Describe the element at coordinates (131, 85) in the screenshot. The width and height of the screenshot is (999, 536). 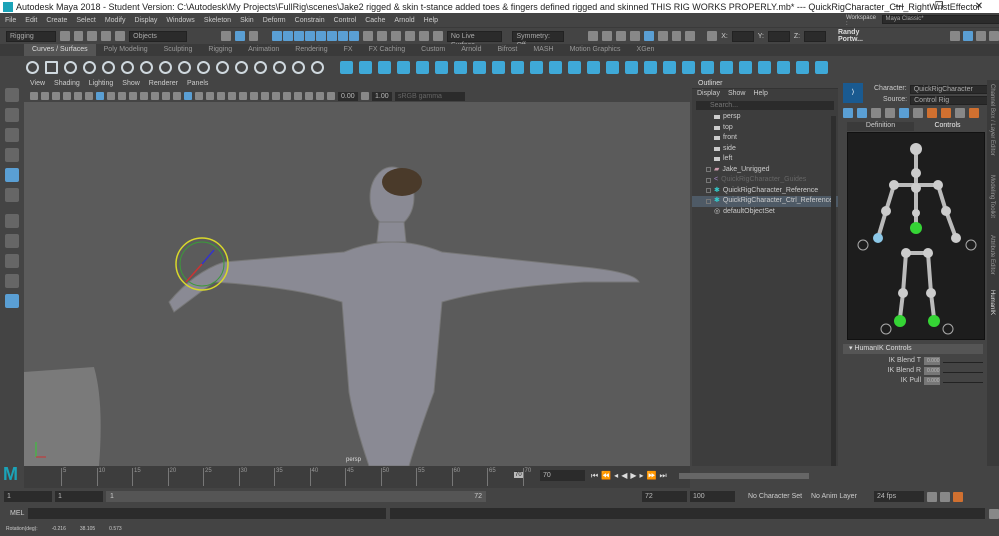
I see `vp-menu-show: Show` at that location.